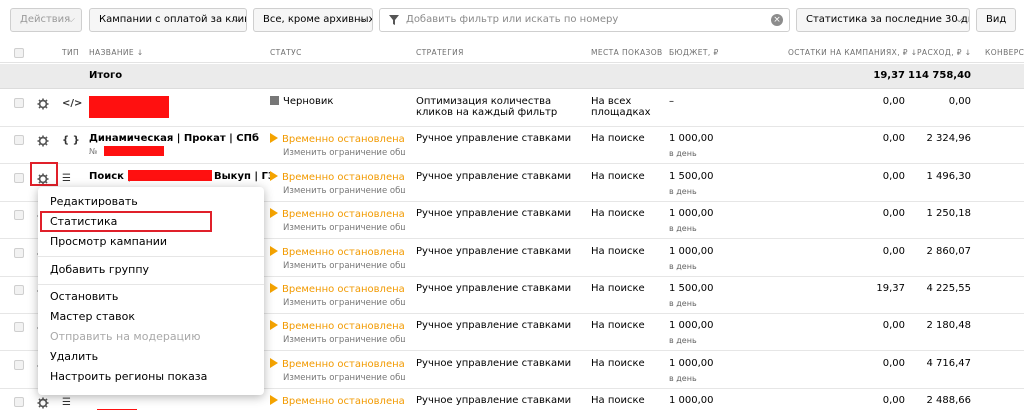 The height and width of the screenshot is (410, 1024). What do you see at coordinates (944, 52) in the screenshot?
I see `header-spent: РАСХОД, ₽ ↓` at bounding box center [944, 52].